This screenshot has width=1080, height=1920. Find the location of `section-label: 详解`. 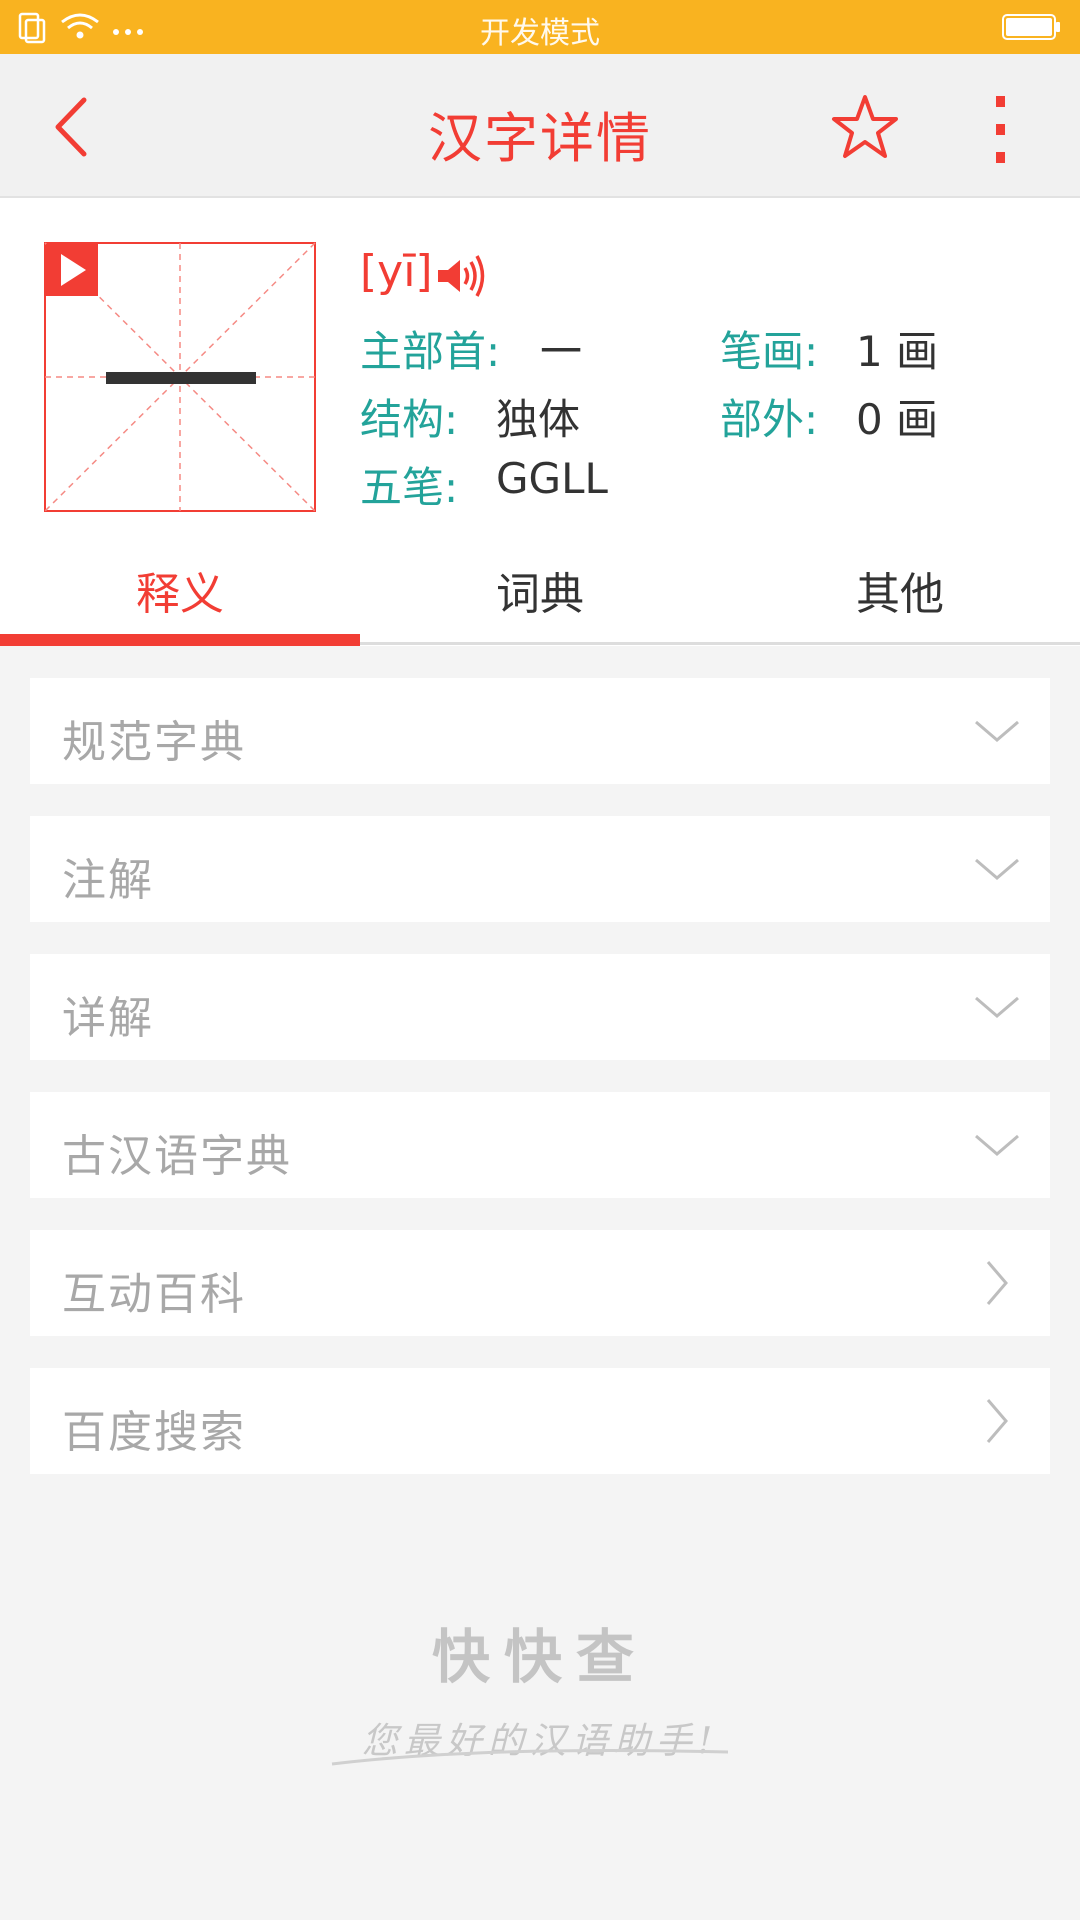

section-label: 详解 is located at coordinates (108, 1018).